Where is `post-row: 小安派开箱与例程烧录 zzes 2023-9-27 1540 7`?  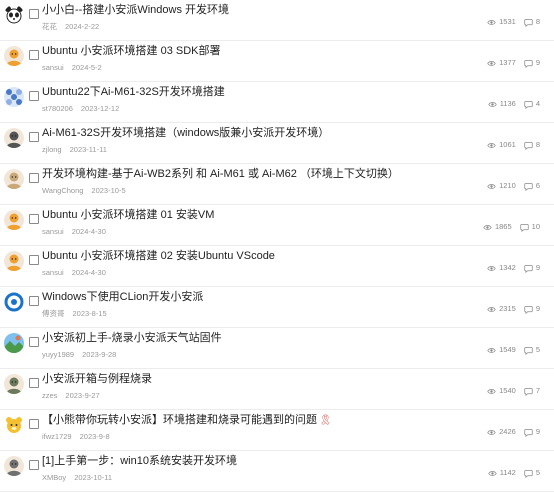
post-row: 小安派开箱与例程烧录 zzes 2023-9-27 1540 7 is located at coordinates (277, 389).